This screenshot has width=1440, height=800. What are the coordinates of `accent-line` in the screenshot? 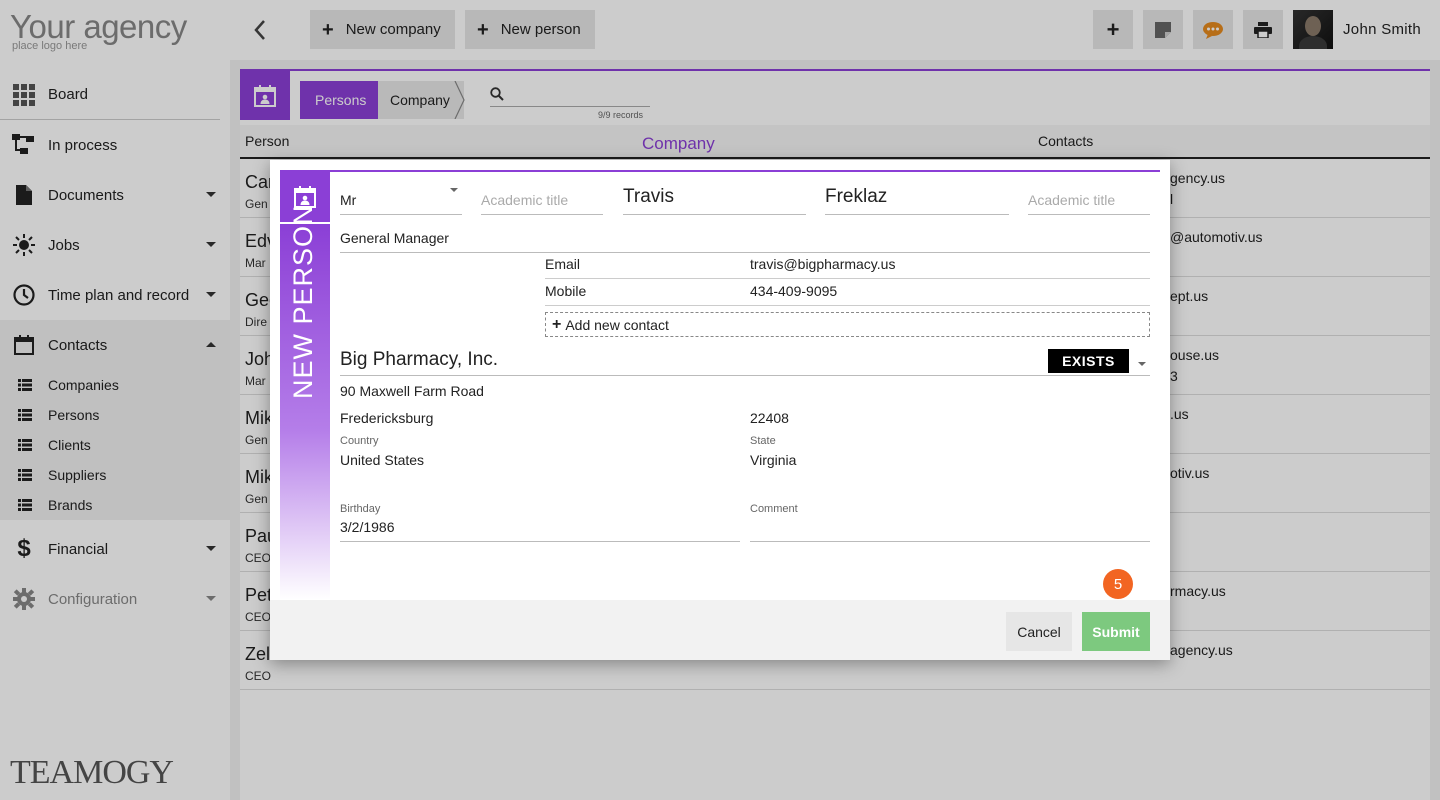 It's located at (720, 171).